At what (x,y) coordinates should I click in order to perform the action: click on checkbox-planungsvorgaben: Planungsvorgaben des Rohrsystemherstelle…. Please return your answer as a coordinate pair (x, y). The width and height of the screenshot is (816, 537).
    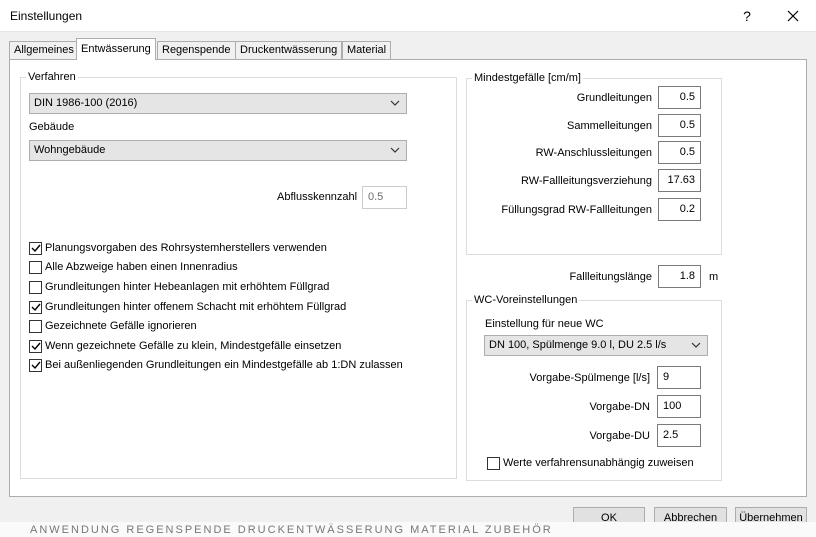
    Looking at the image, I should click on (178, 248).